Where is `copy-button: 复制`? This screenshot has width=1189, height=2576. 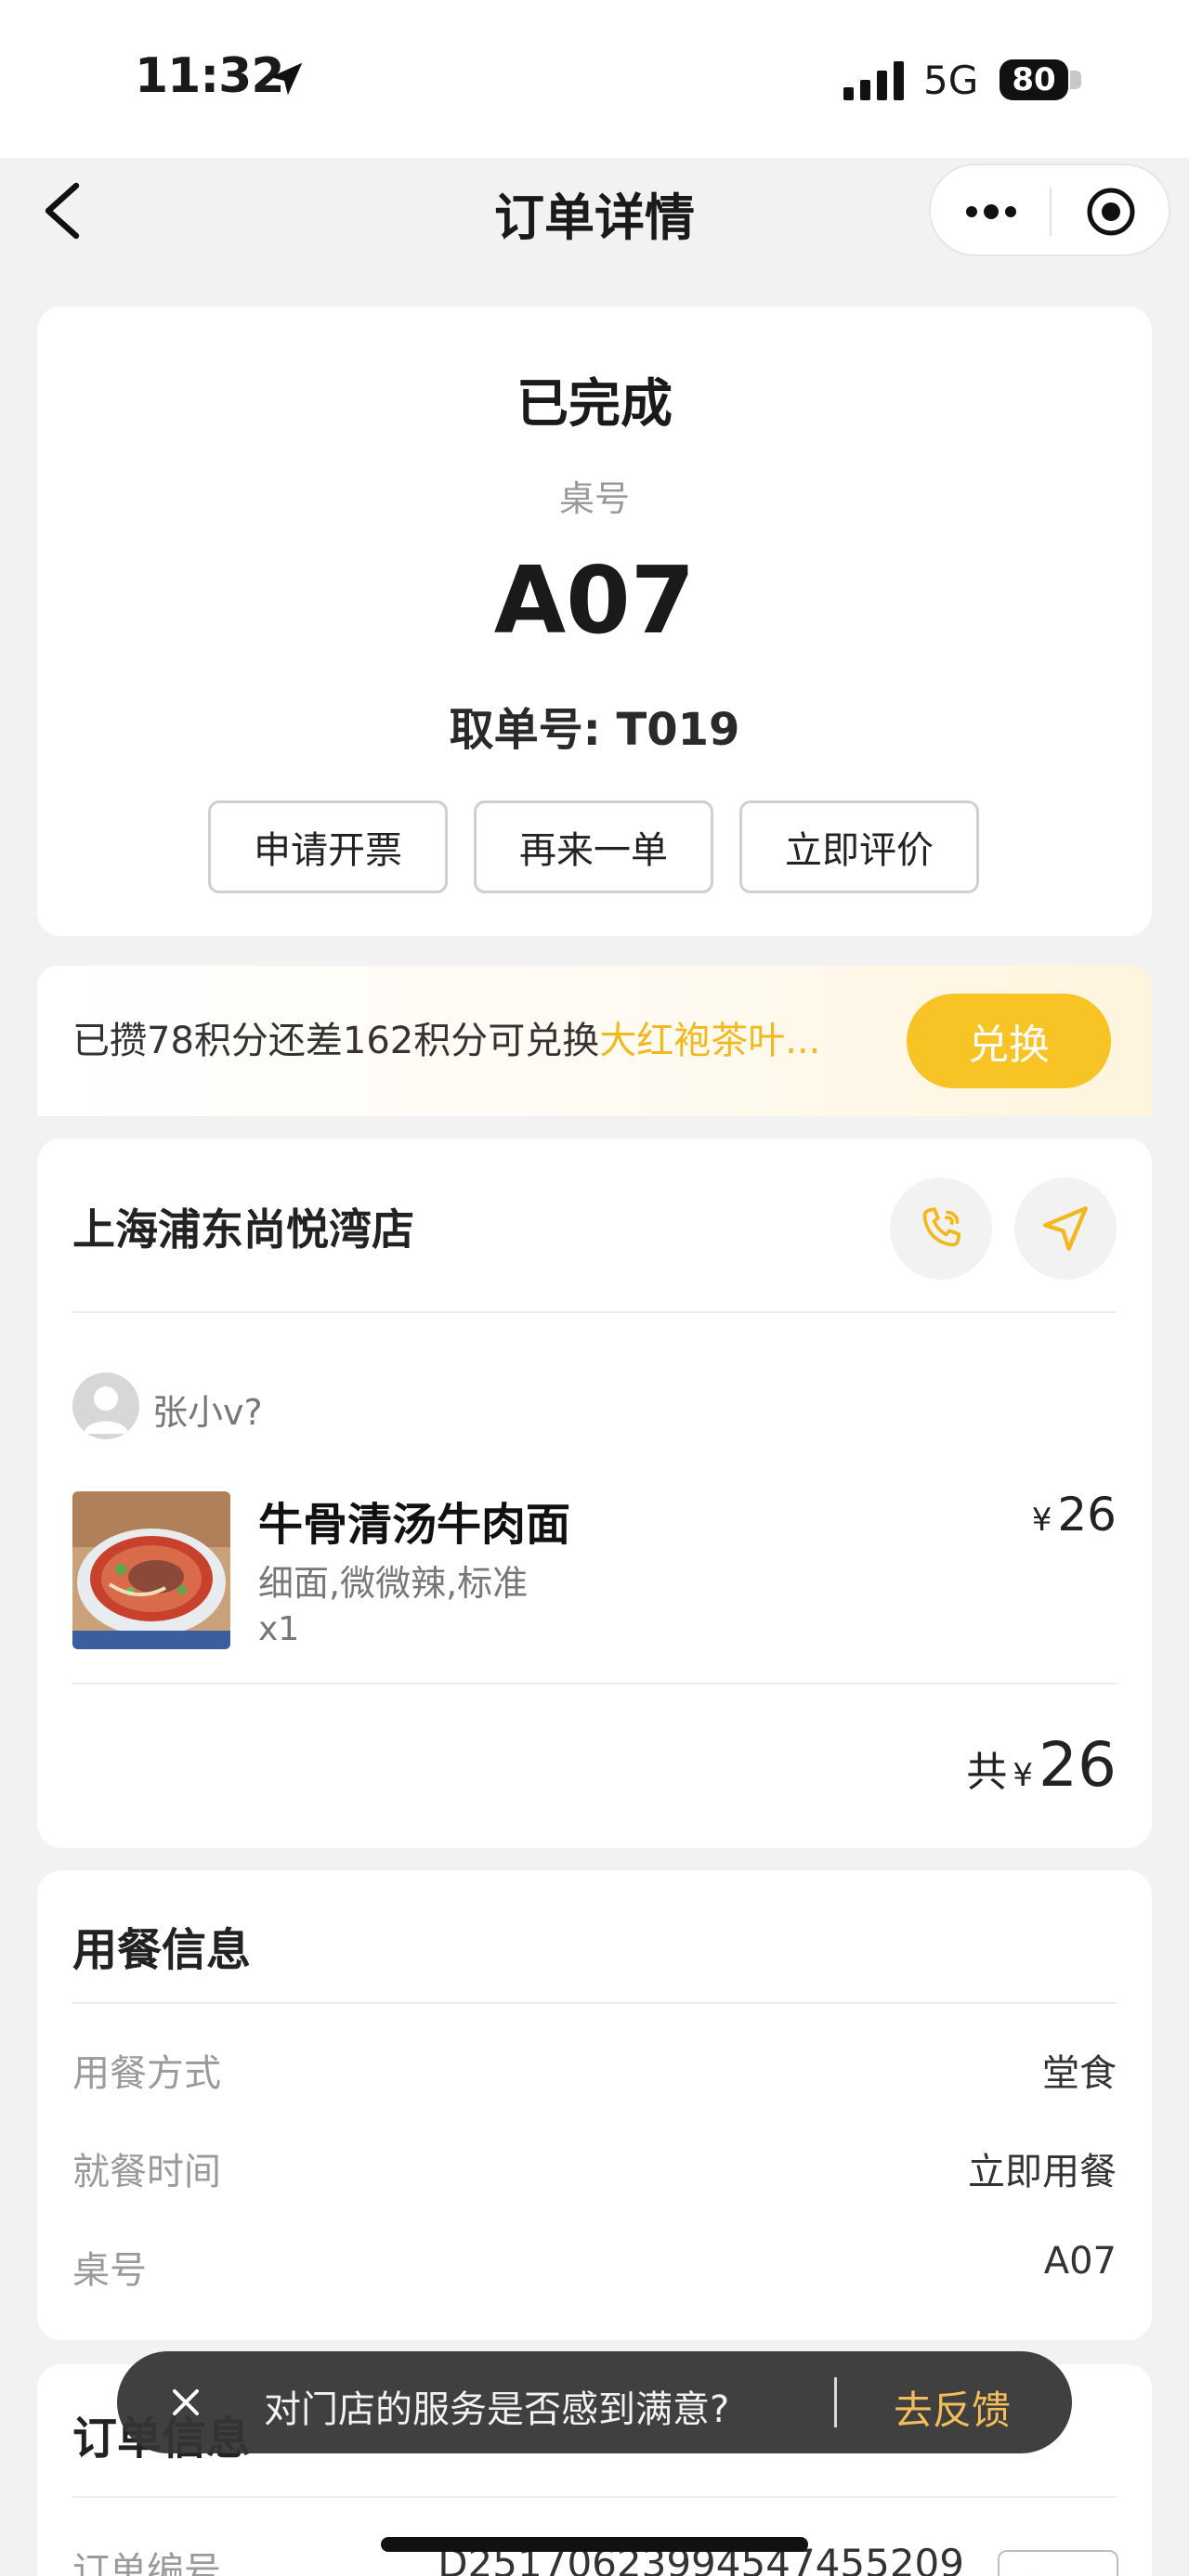
copy-button: 复制 is located at coordinates (1058, 2563).